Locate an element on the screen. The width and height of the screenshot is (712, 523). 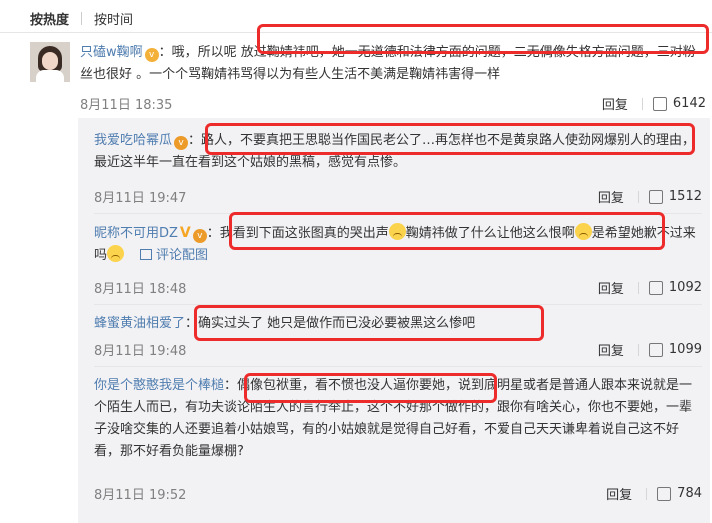
reply-username: 蜂蜜黄油相爱了 is located at coordinates (139, 323).